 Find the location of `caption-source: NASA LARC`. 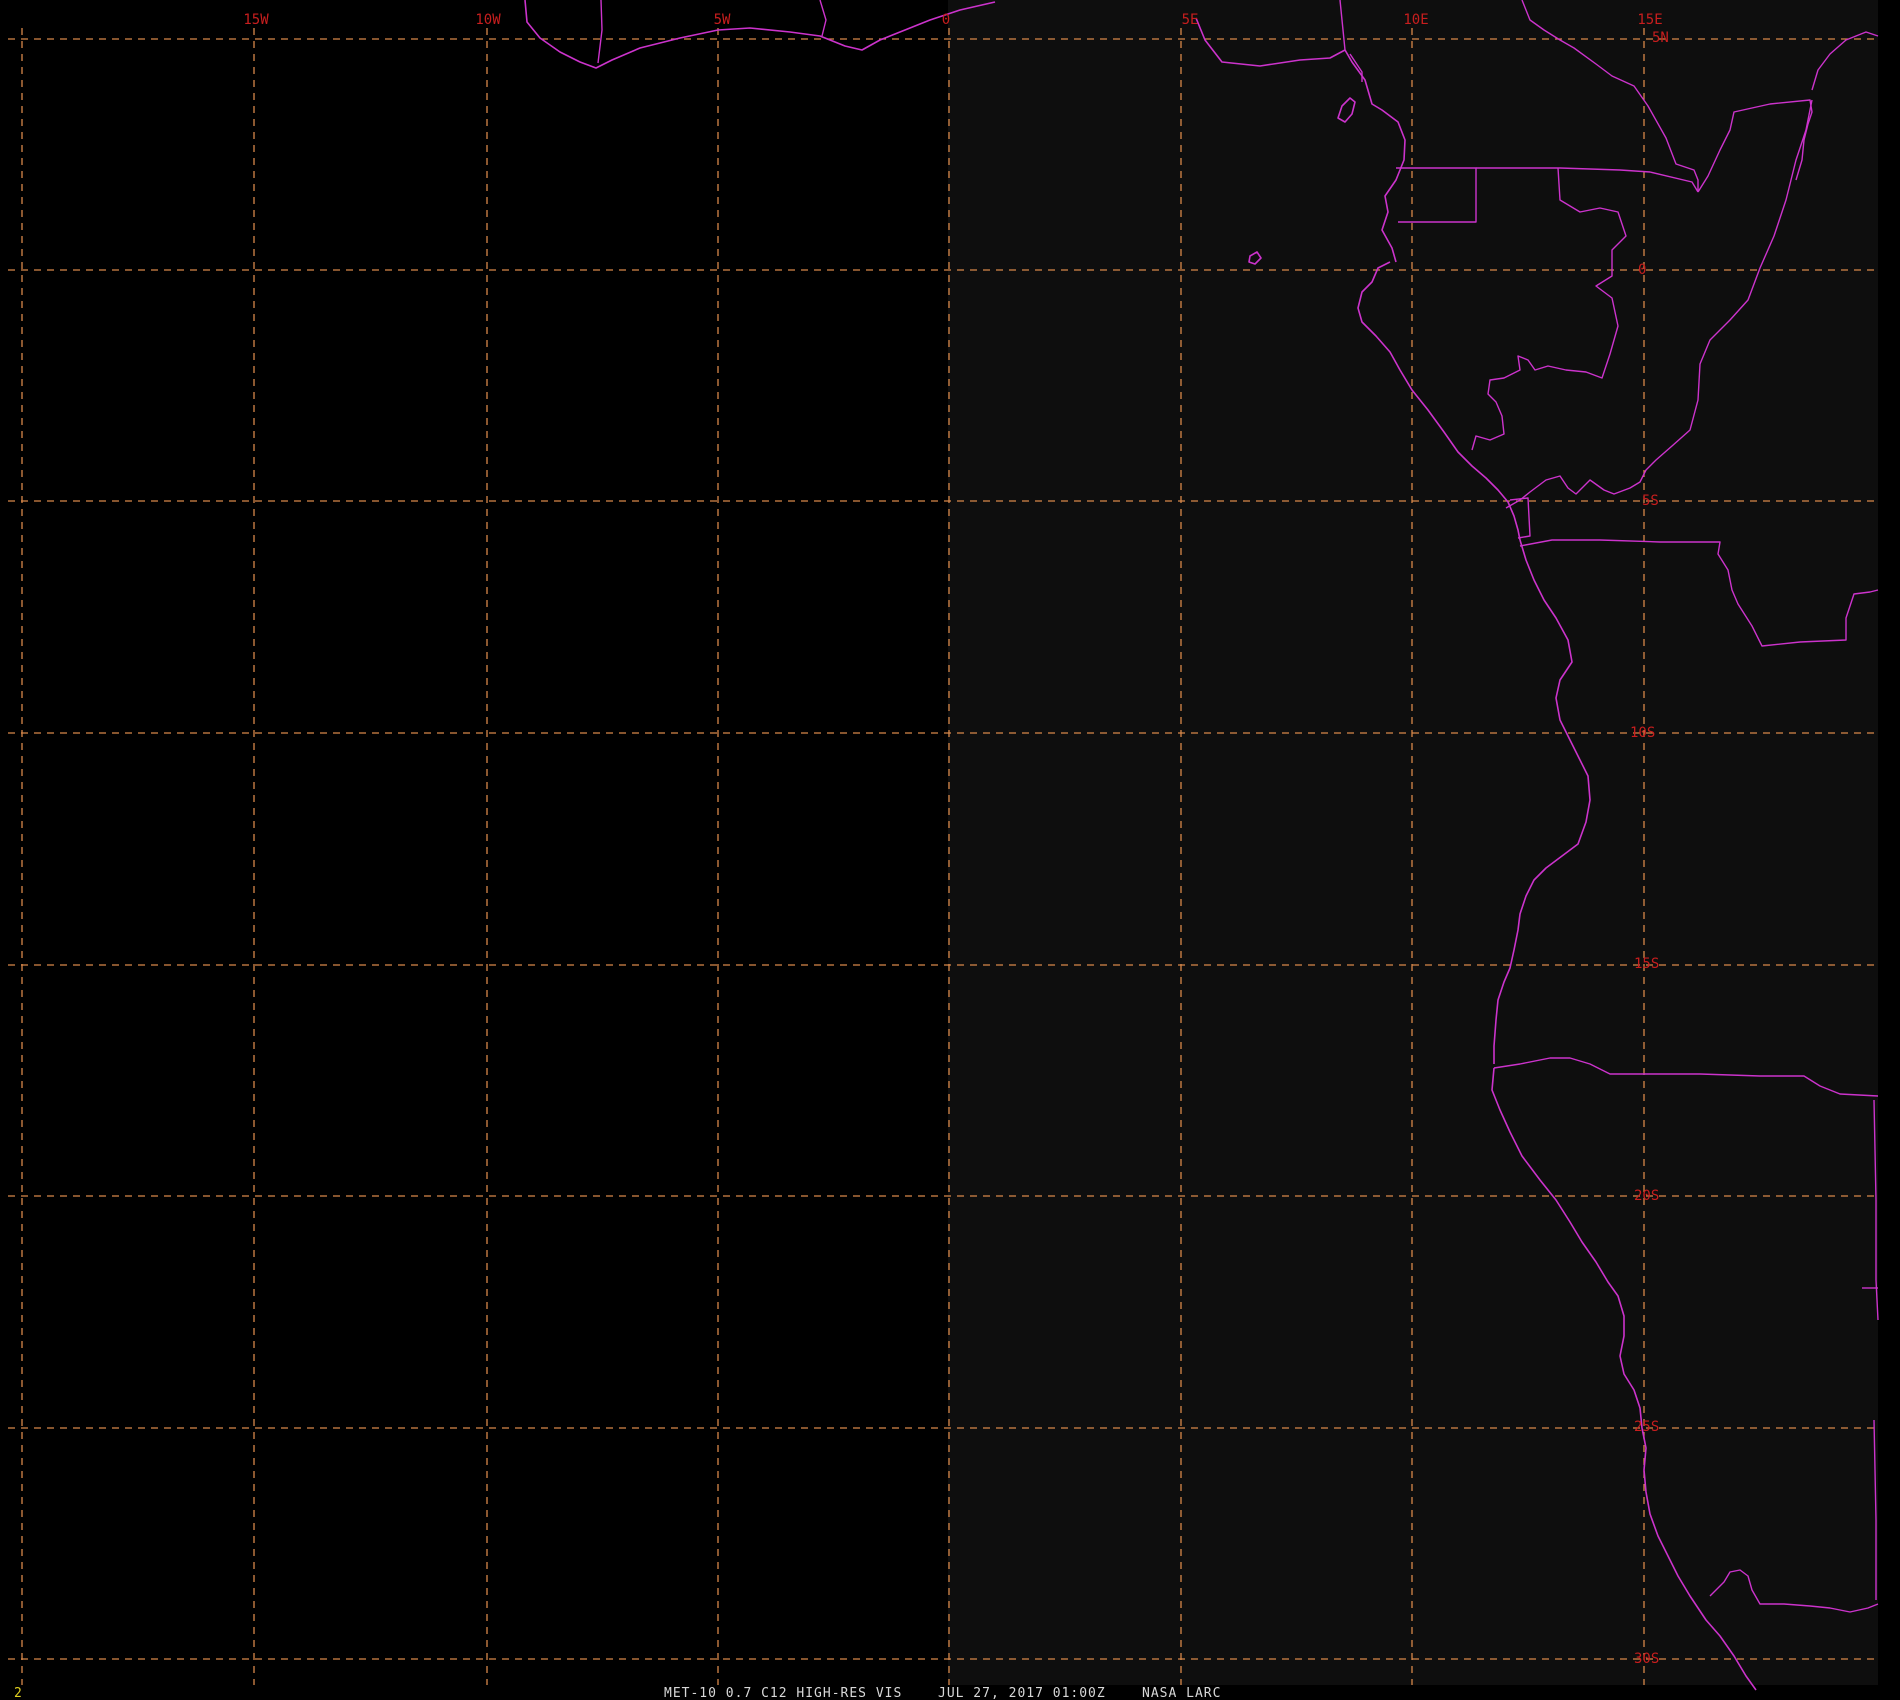

caption-source: NASA LARC is located at coordinates (1181, 1693).